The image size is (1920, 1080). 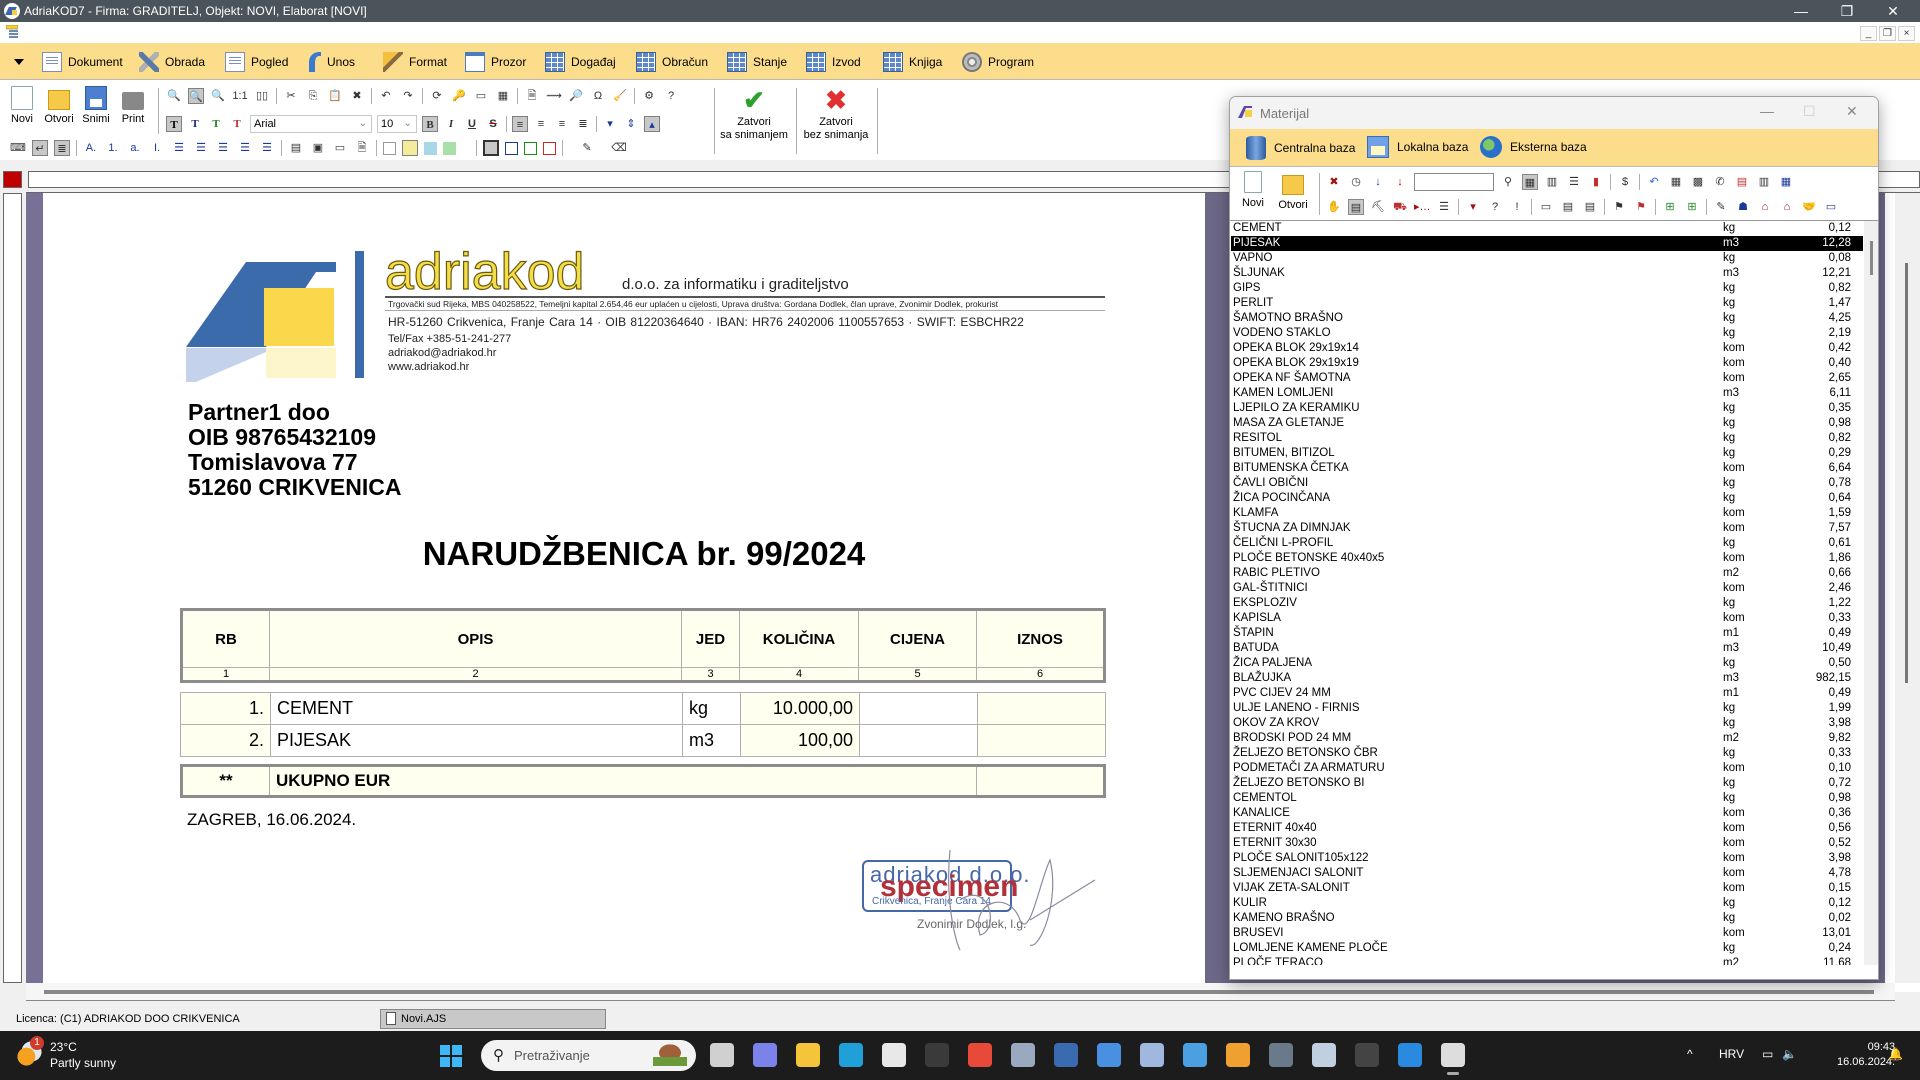 What do you see at coordinates (1895, 1054) in the screenshot?
I see `notification-bell-icon: 🔔` at bounding box center [1895, 1054].